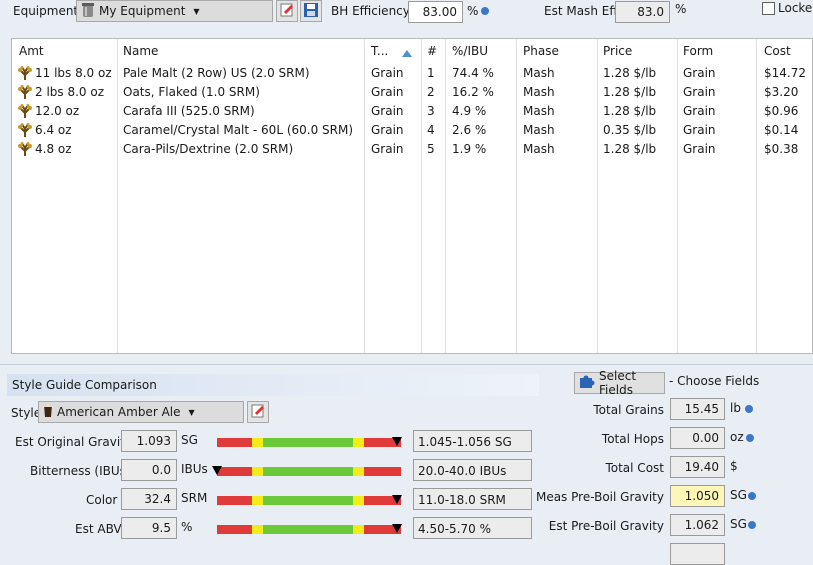  I want to click on cell-number: 3, so click(431, 111).